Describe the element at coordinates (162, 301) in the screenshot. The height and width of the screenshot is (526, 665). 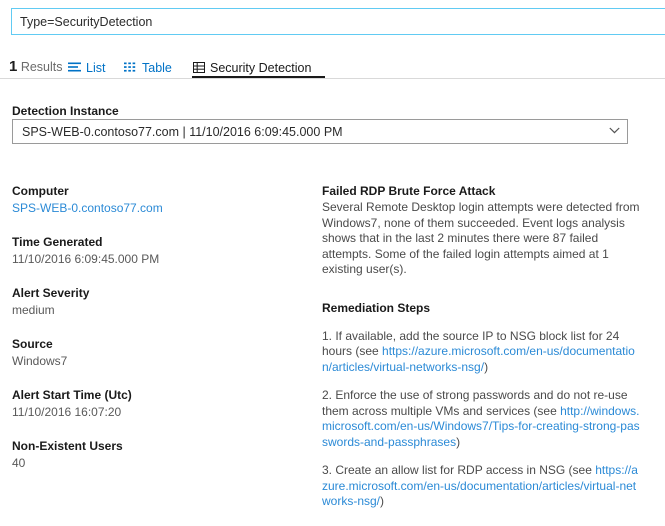
I see `property-alert-severity: Alert Severity medium` at that location.